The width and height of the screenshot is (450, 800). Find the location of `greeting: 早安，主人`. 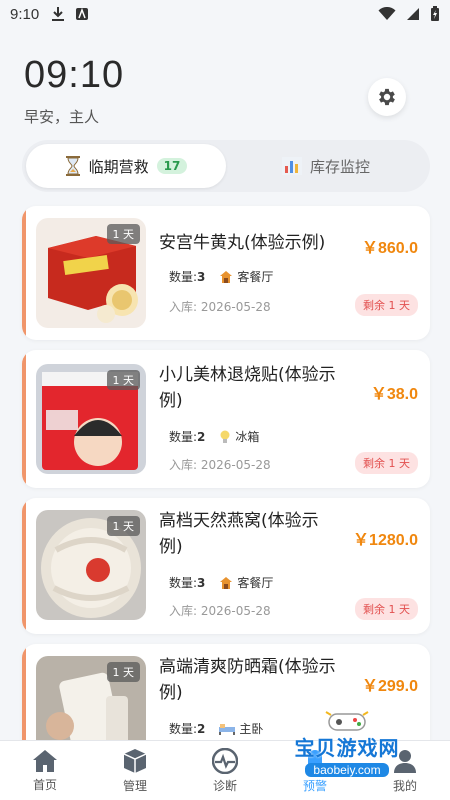

greeting: 早安，主人 is located at coordinates (62, 117).